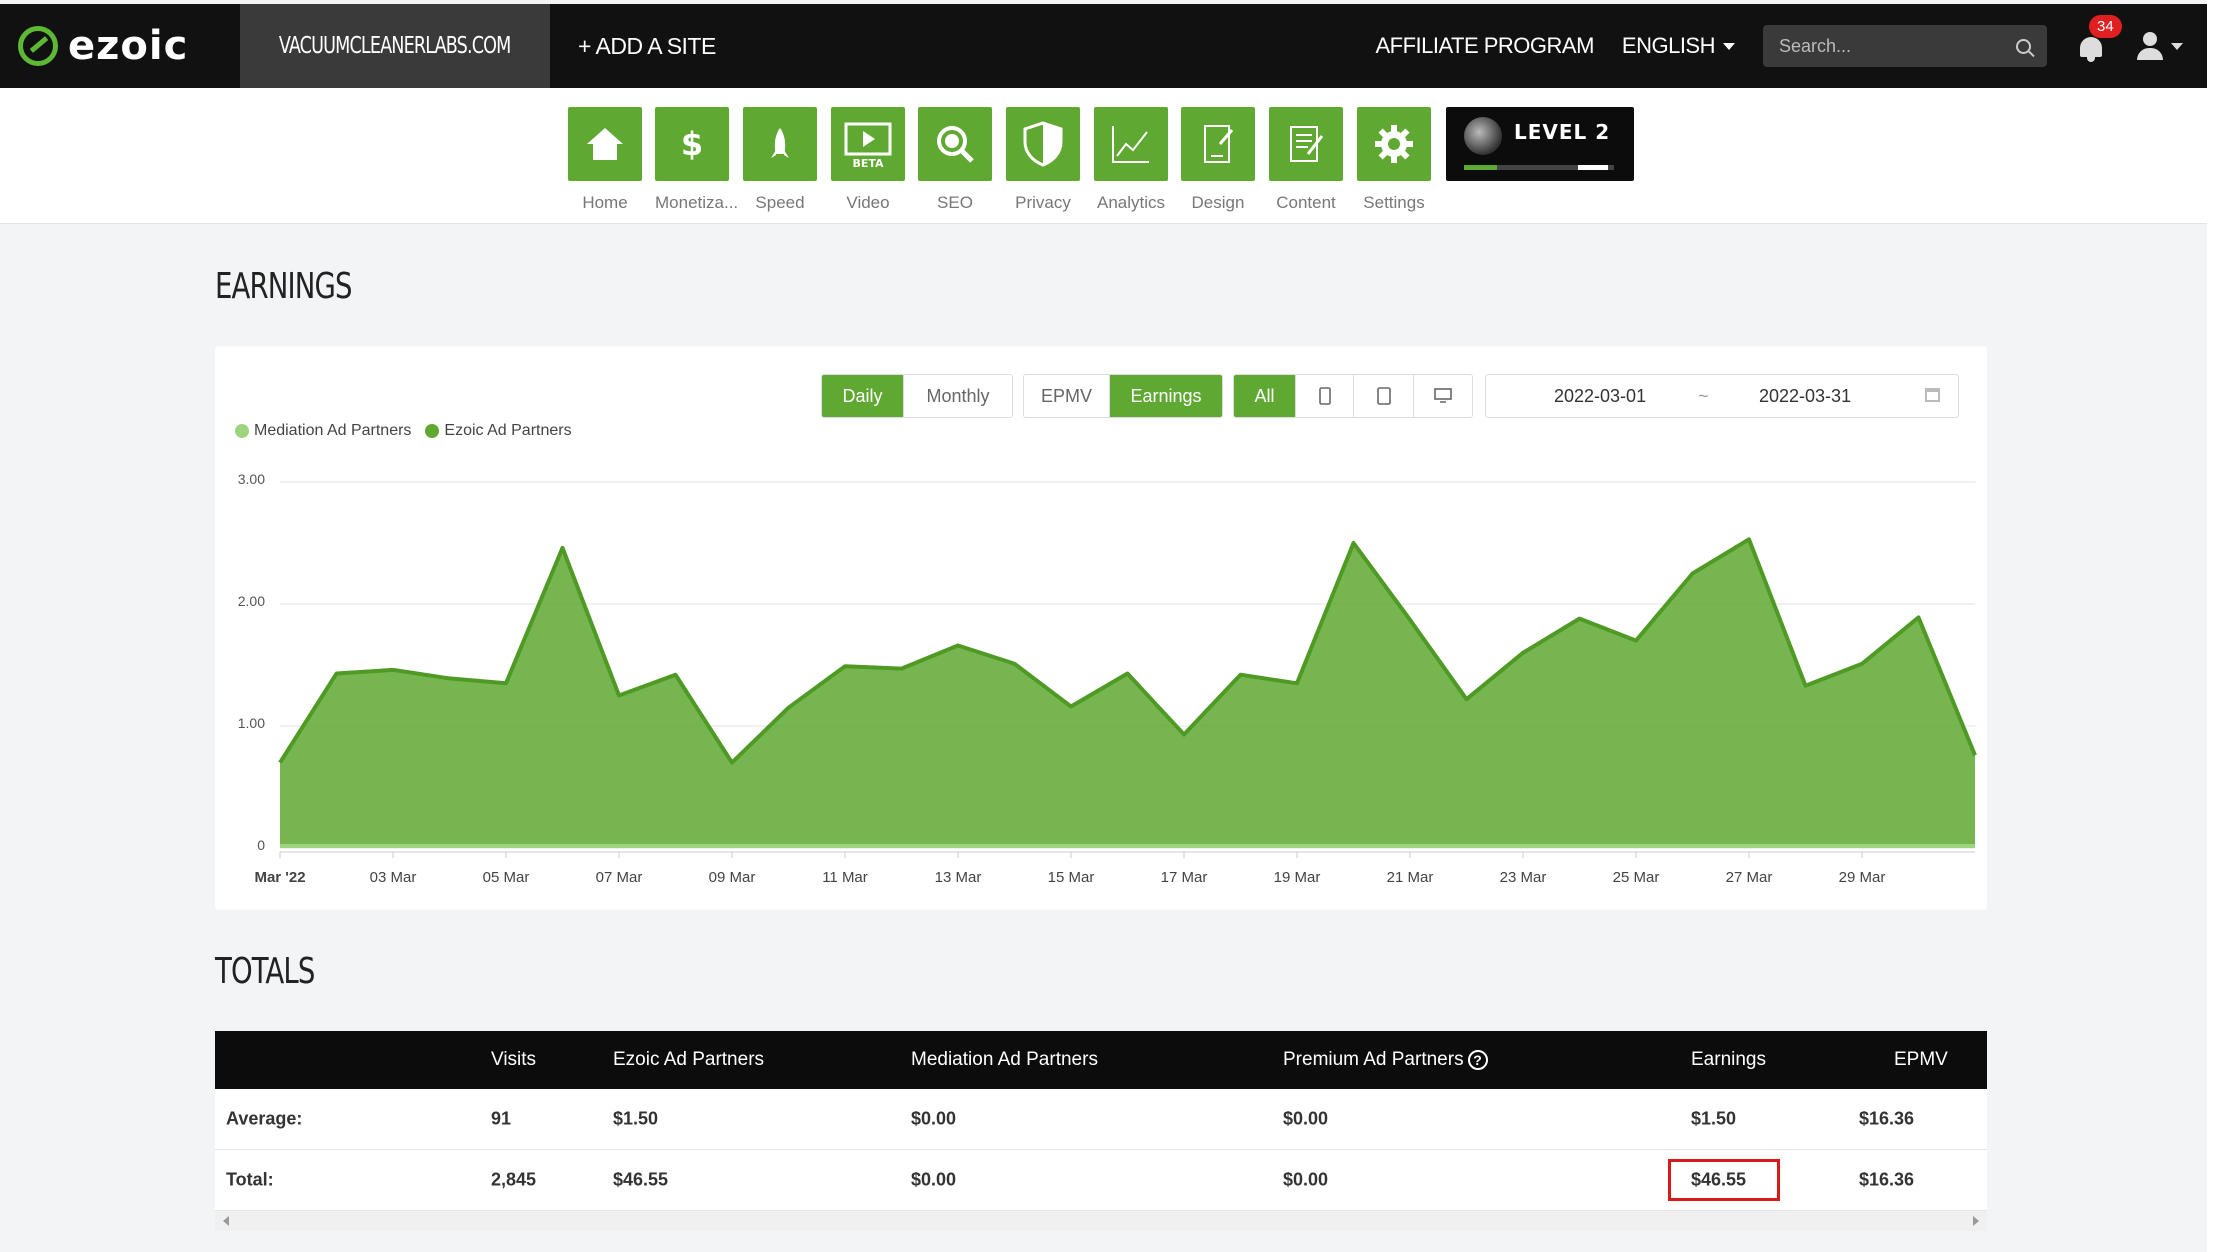 The height and width of the screenshot is (1252, 2215). I want to click on row-label: Total:, so click(250, 1179).